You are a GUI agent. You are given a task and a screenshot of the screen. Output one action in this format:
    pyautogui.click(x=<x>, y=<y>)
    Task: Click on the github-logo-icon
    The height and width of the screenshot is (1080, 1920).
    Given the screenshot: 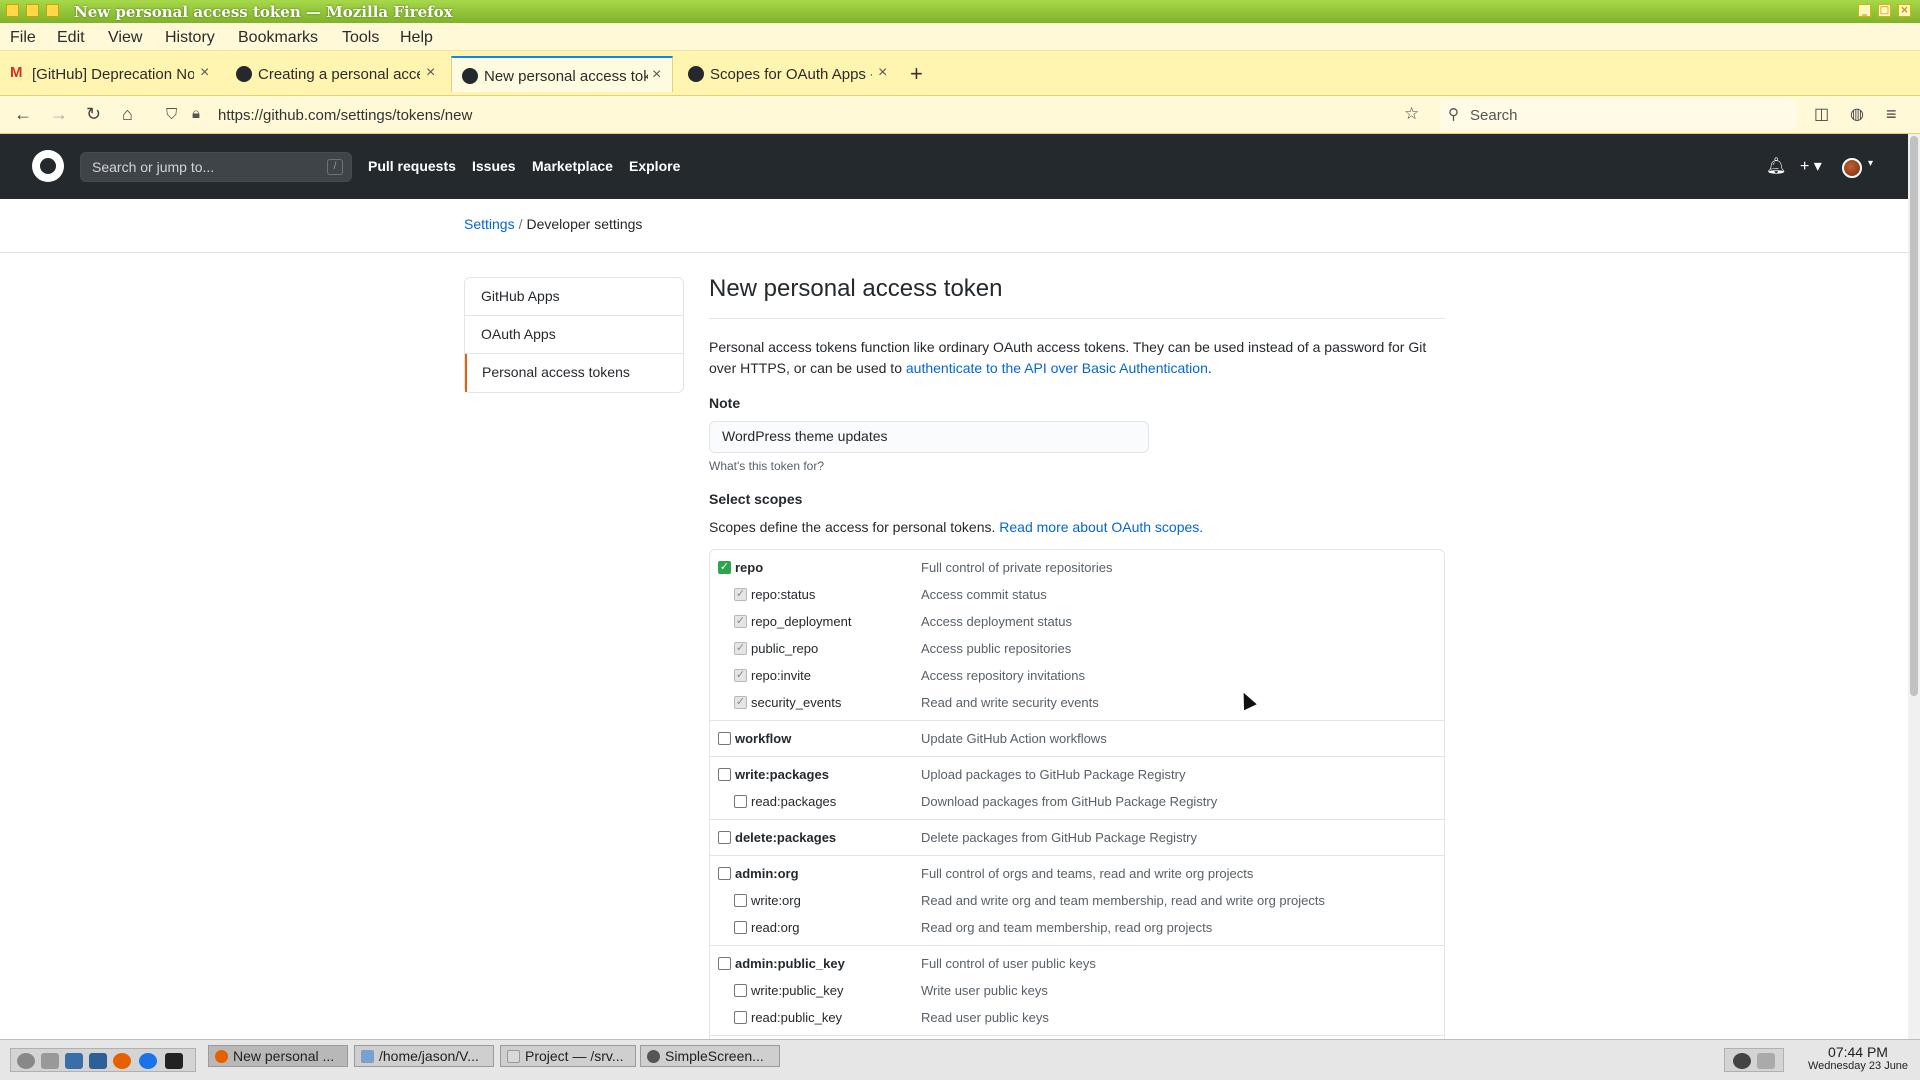 What is the action you would take?
    pyautogui.click(x=48, y=166)
    